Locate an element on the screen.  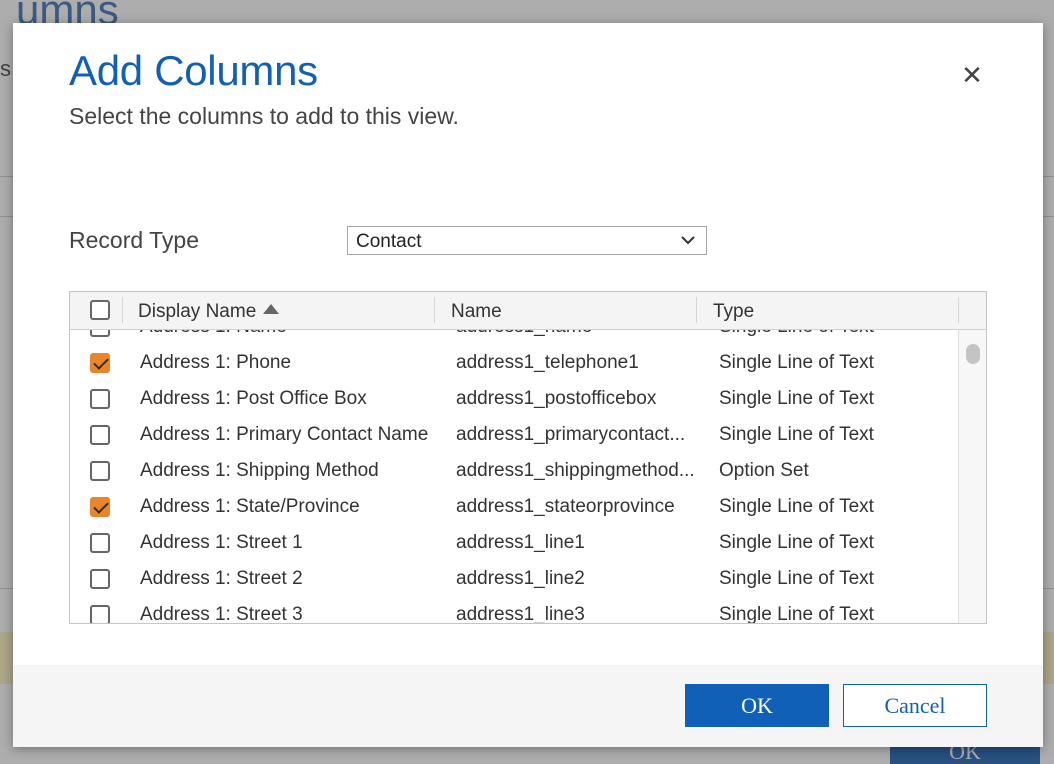
cell-display-name: Address 1: State/Province is located at coordinates (250, 506).